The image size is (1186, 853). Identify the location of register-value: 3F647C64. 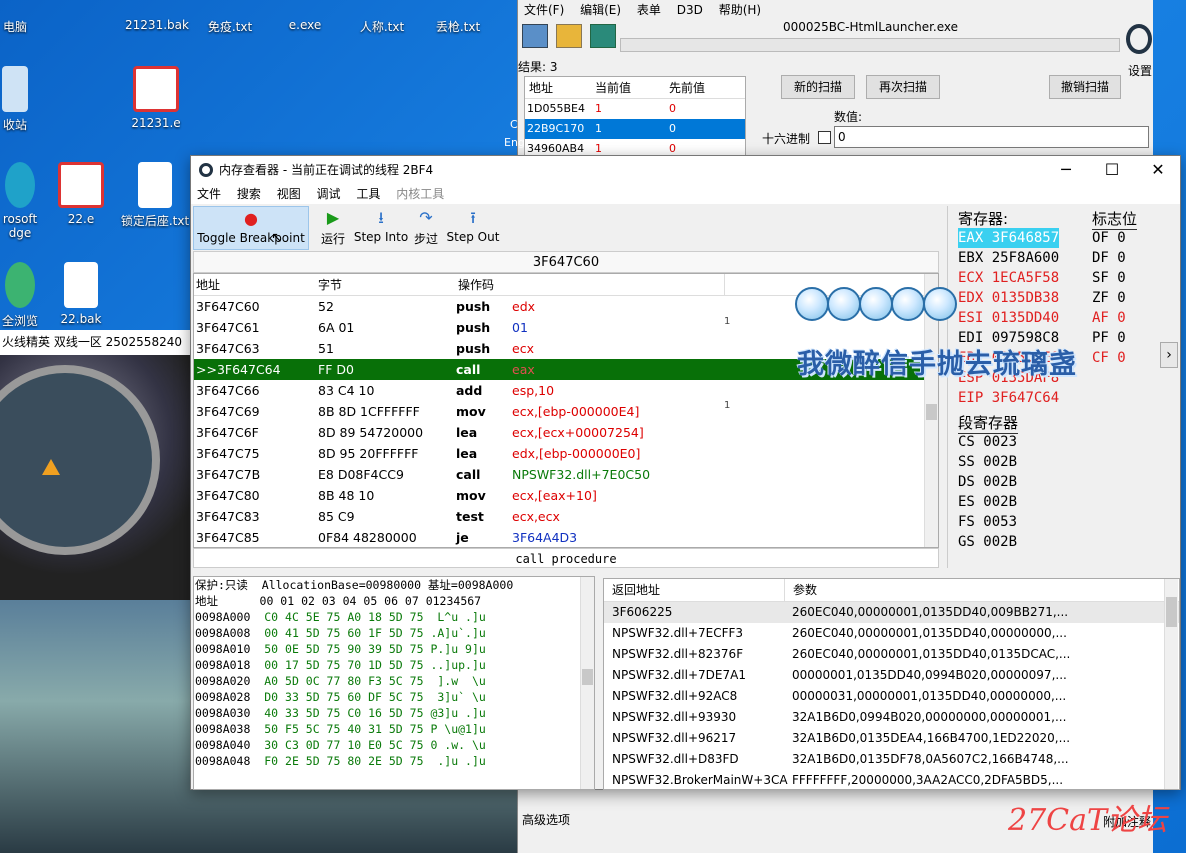
(1025, 398).